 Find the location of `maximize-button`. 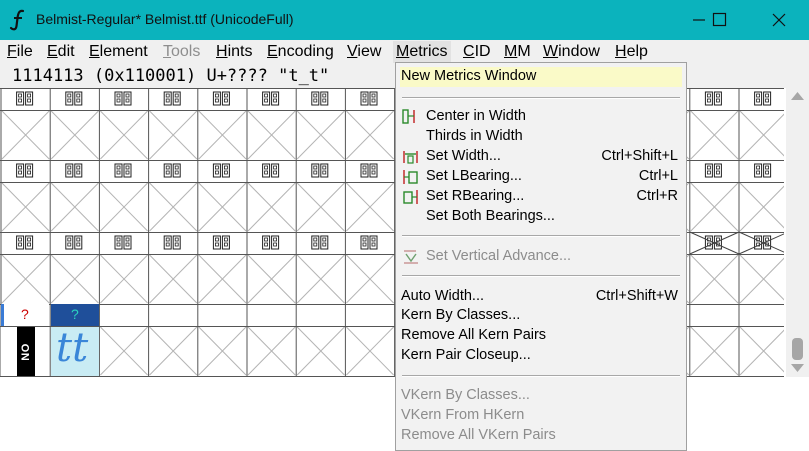

maximize-button is located at coordinates (721, 20).